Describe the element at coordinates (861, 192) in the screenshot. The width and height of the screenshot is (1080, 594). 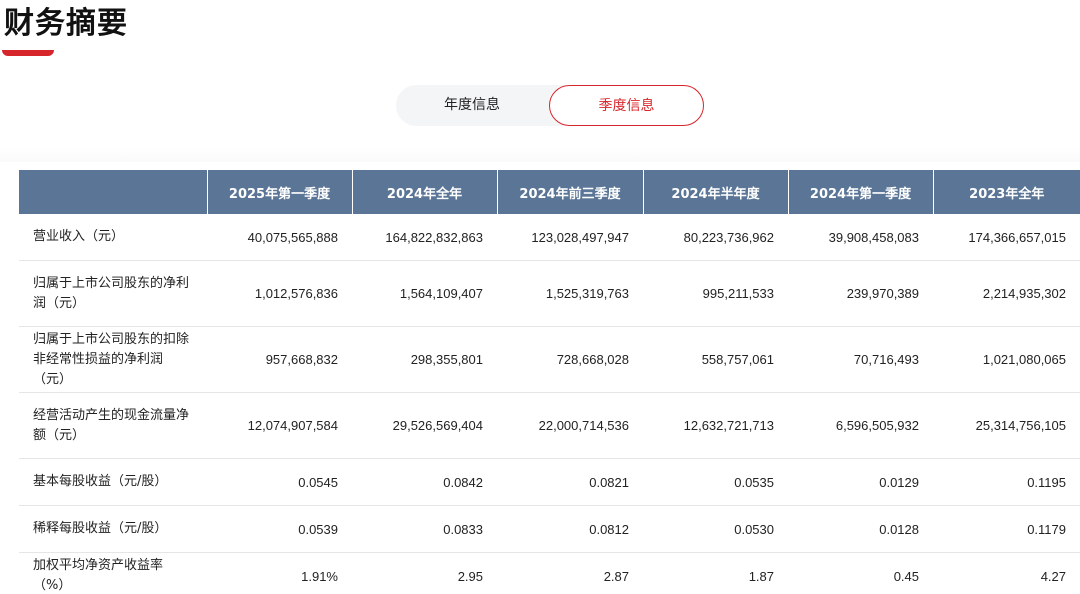
I see `column-header: 2024年第一季度` at that location.